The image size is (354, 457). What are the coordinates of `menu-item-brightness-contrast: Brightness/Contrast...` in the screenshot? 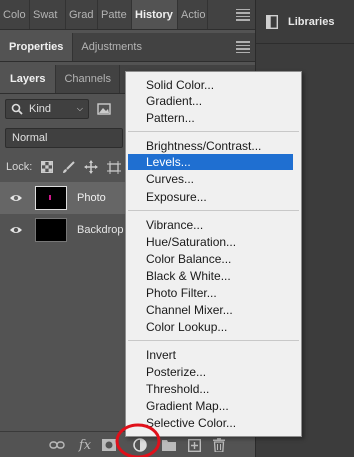 It's located at (213, 146).